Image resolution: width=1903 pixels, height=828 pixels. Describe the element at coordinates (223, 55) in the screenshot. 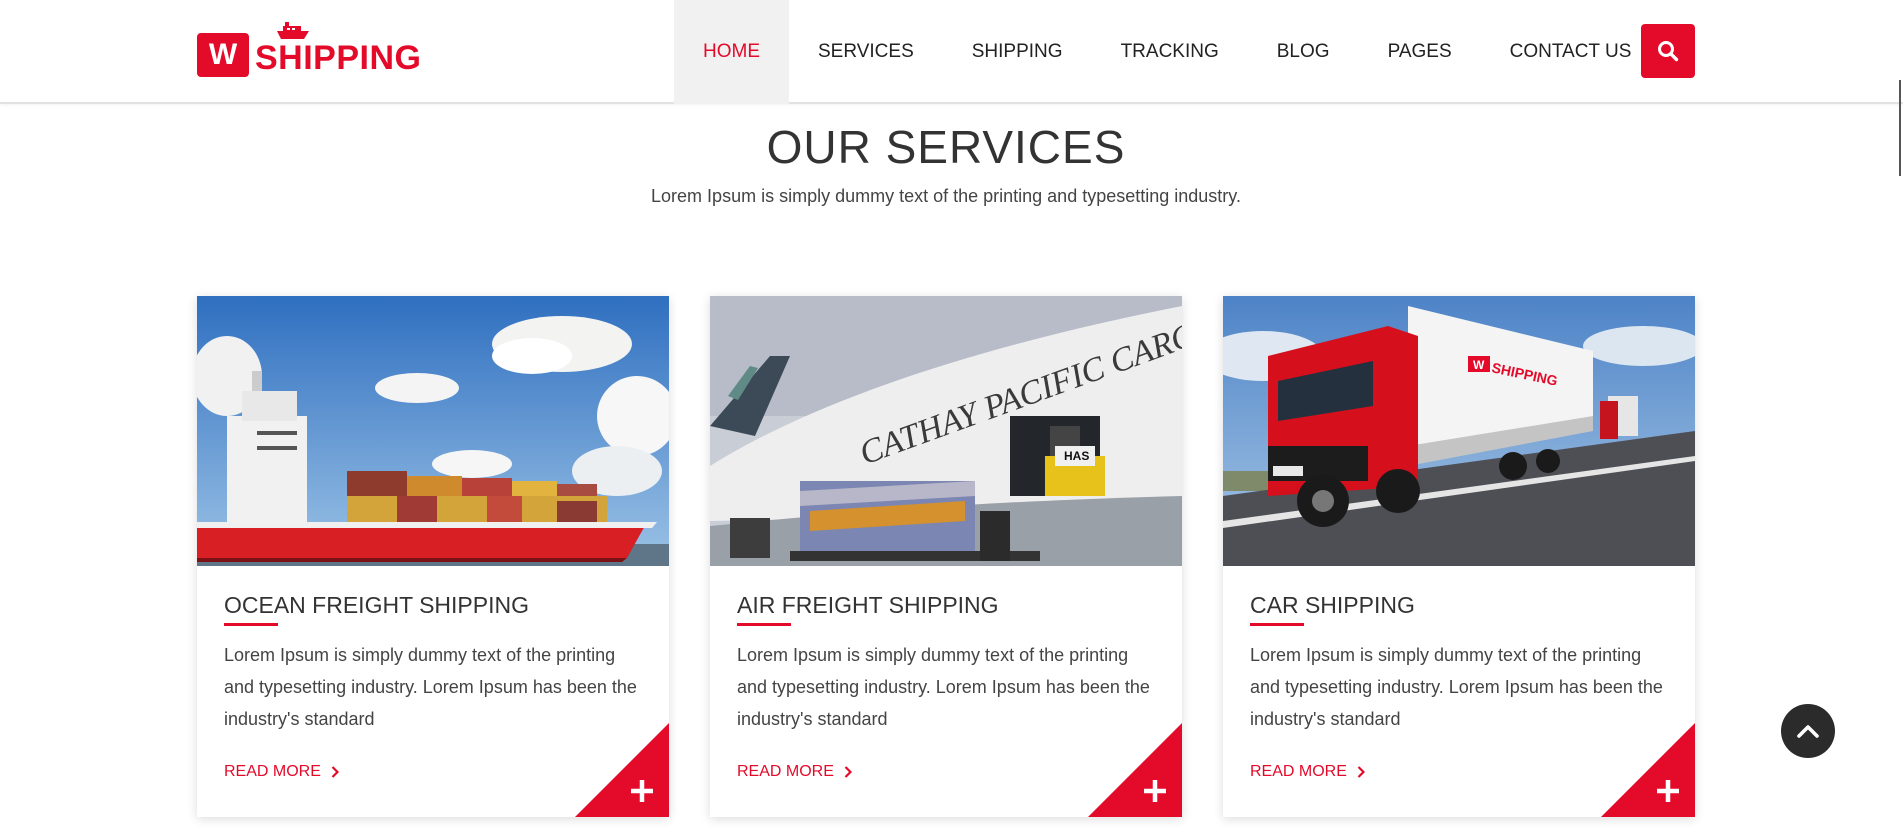

I see `logo-mark: W` at that location.